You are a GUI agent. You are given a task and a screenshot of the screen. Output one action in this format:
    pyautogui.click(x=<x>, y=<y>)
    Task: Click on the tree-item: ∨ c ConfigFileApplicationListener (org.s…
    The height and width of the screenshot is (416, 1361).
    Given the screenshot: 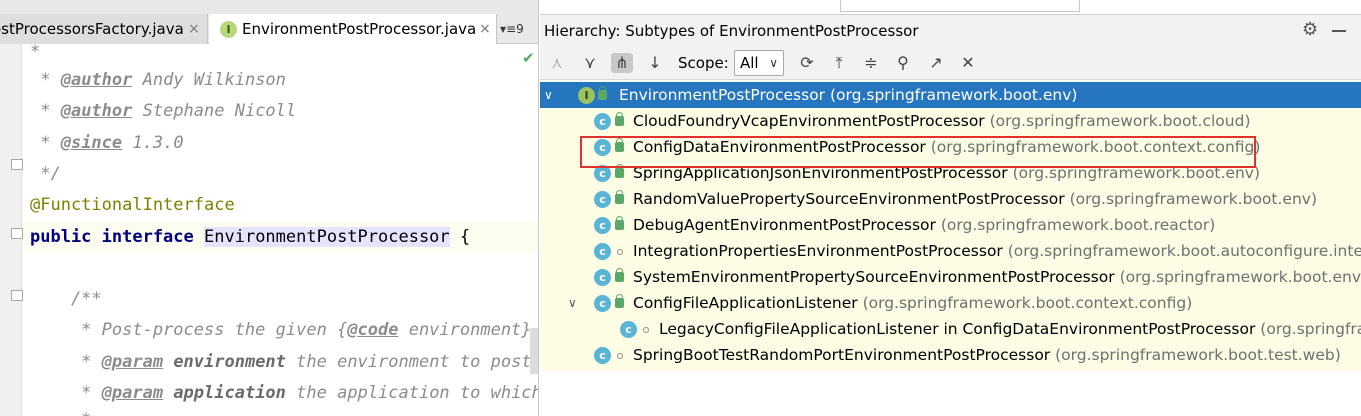 What is the action you would take?
    pyautogui.click(x=950, y=303)
    